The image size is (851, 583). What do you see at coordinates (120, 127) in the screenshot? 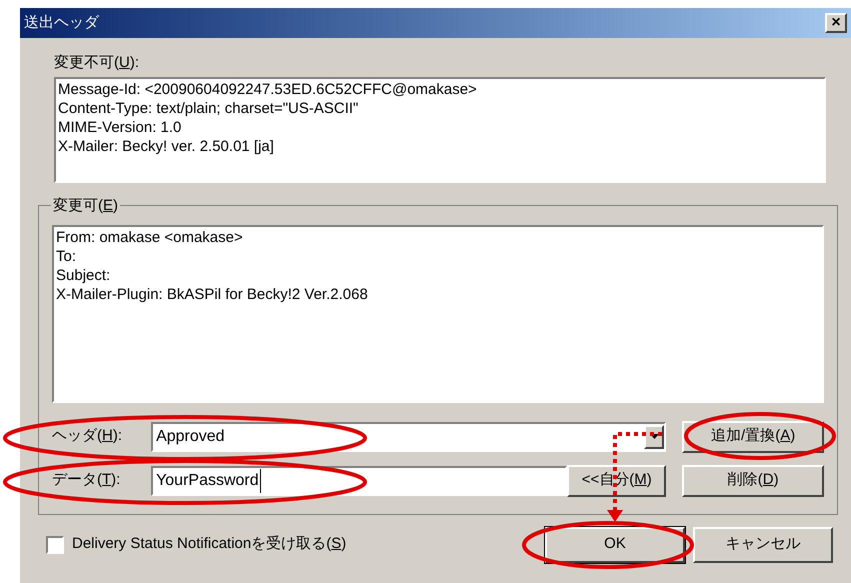
I see `text-line: MIME-Version: 1.0` at bounding box center [120, 127].